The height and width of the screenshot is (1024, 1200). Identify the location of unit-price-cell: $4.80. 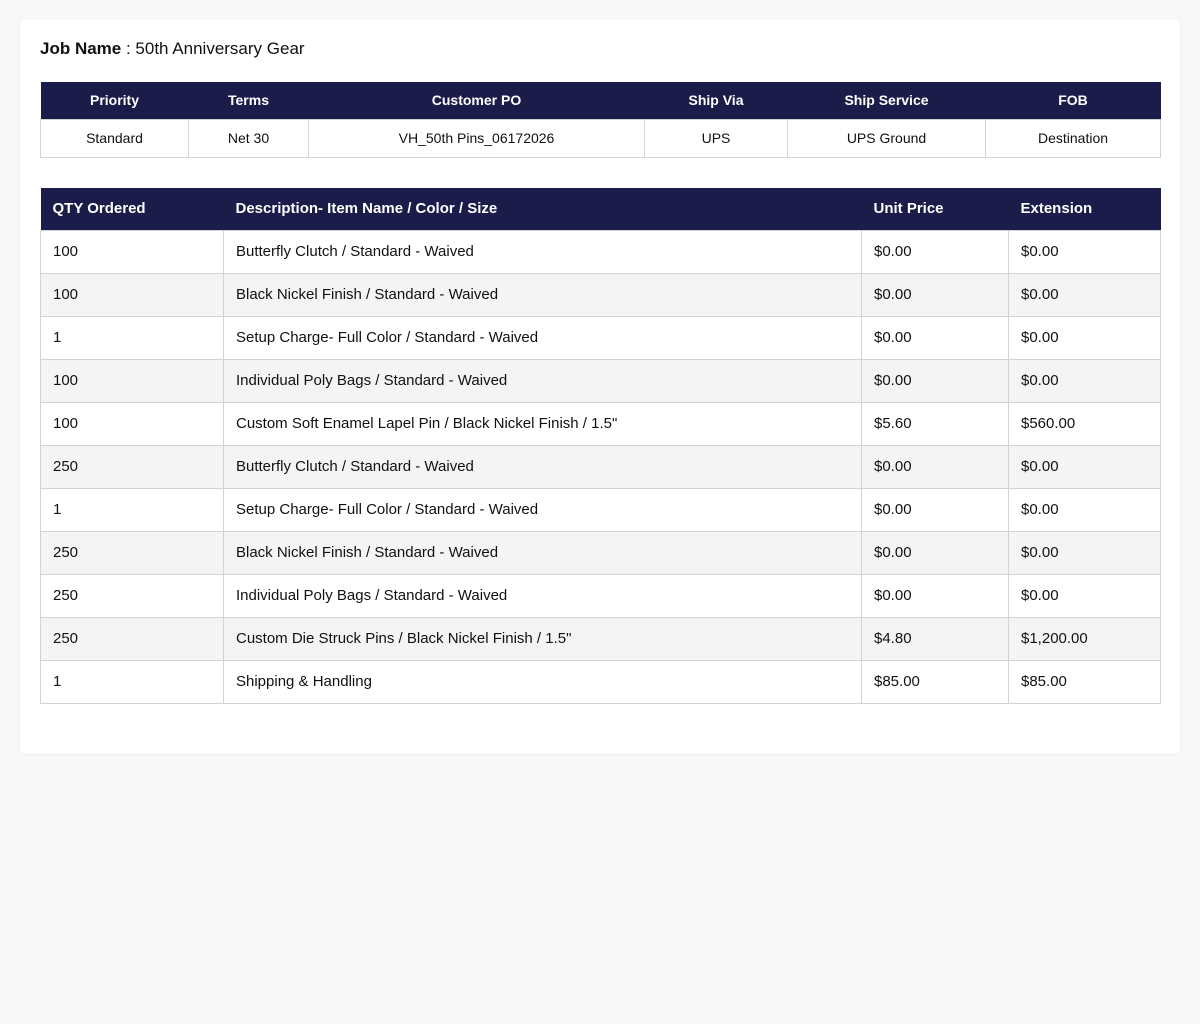
(935, 638).